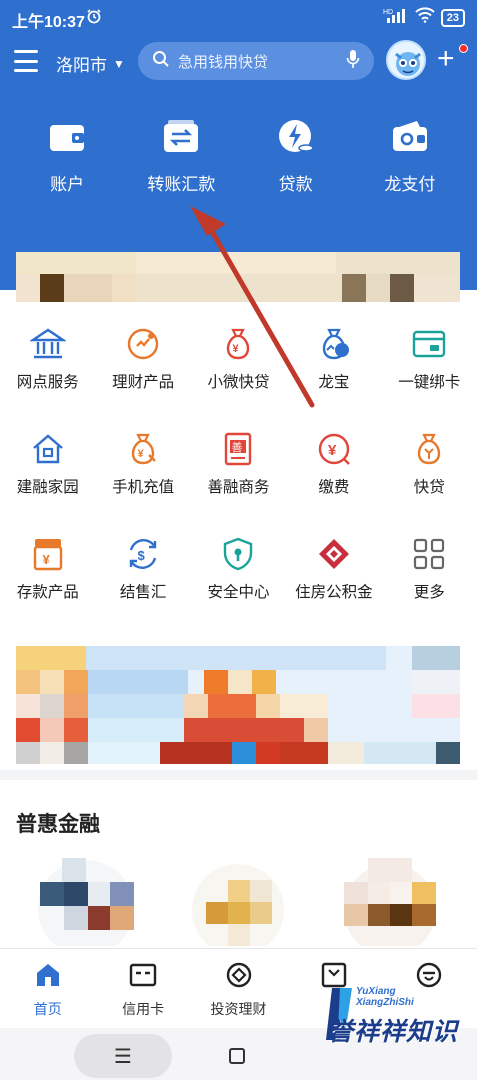  I want to click on service-row: 网点服务 理财产品 ¥ 小微快贷 龙宝 一键绑卡, so click(238, 370).